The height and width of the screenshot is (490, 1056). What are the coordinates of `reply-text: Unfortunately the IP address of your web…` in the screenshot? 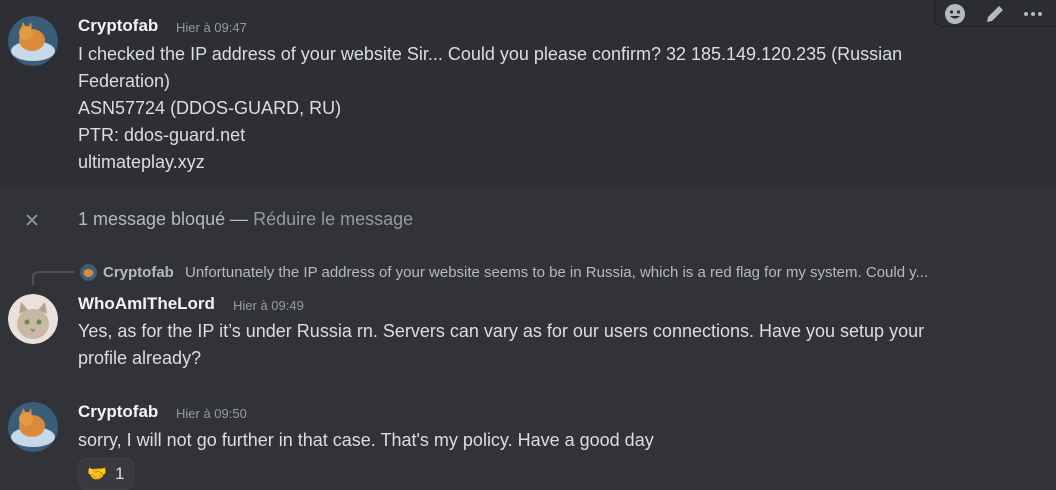 It's located at (595, 272).